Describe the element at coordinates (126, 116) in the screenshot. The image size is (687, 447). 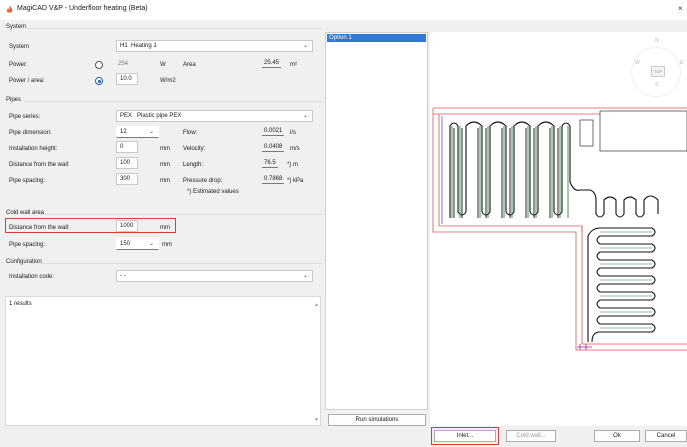
I see `pipe-series-code: PEX` at that location.